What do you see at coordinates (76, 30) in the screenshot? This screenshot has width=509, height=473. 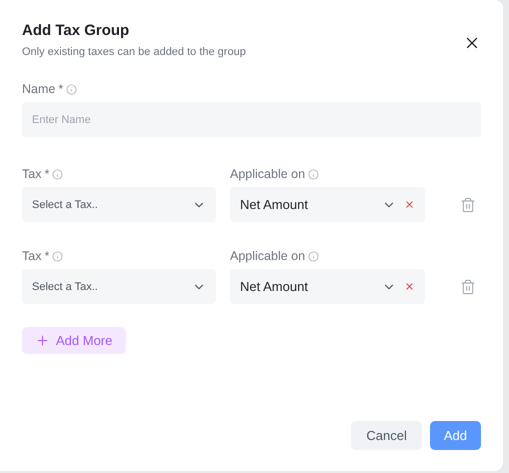 I see `dialog-title: Add Tax Group` at bounding box center [76, 30].